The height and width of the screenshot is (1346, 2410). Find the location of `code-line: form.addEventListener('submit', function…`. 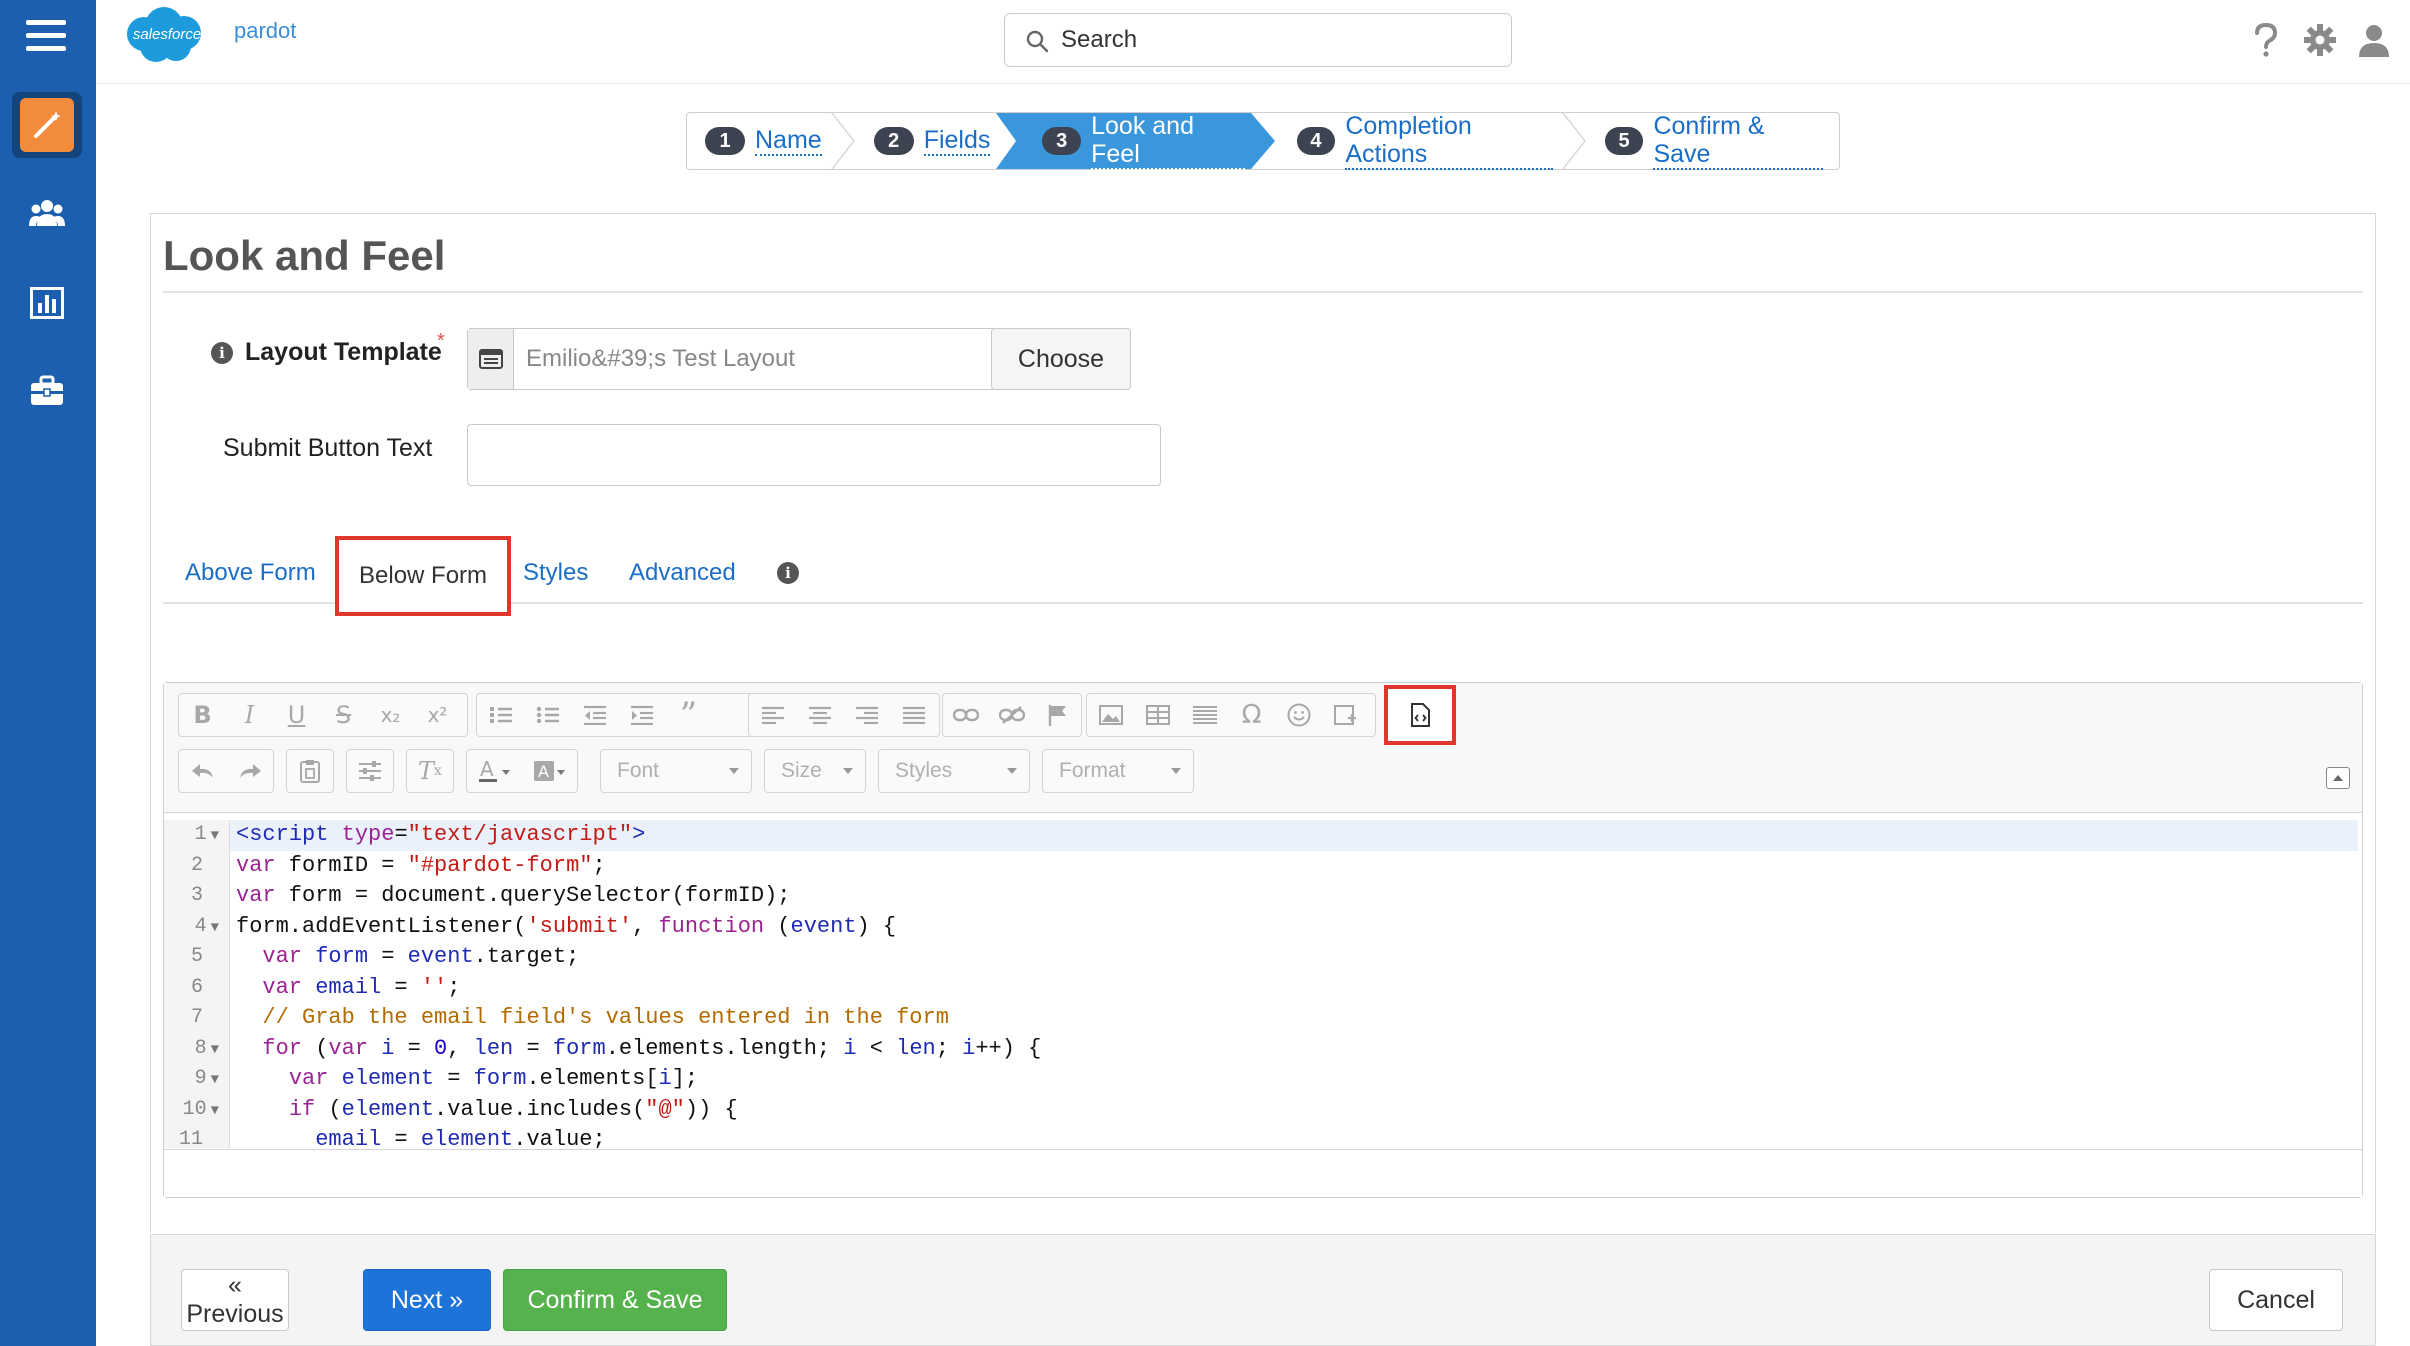

code-line: form.addEventListener('submit', function… is located at coordinates (566, 926).